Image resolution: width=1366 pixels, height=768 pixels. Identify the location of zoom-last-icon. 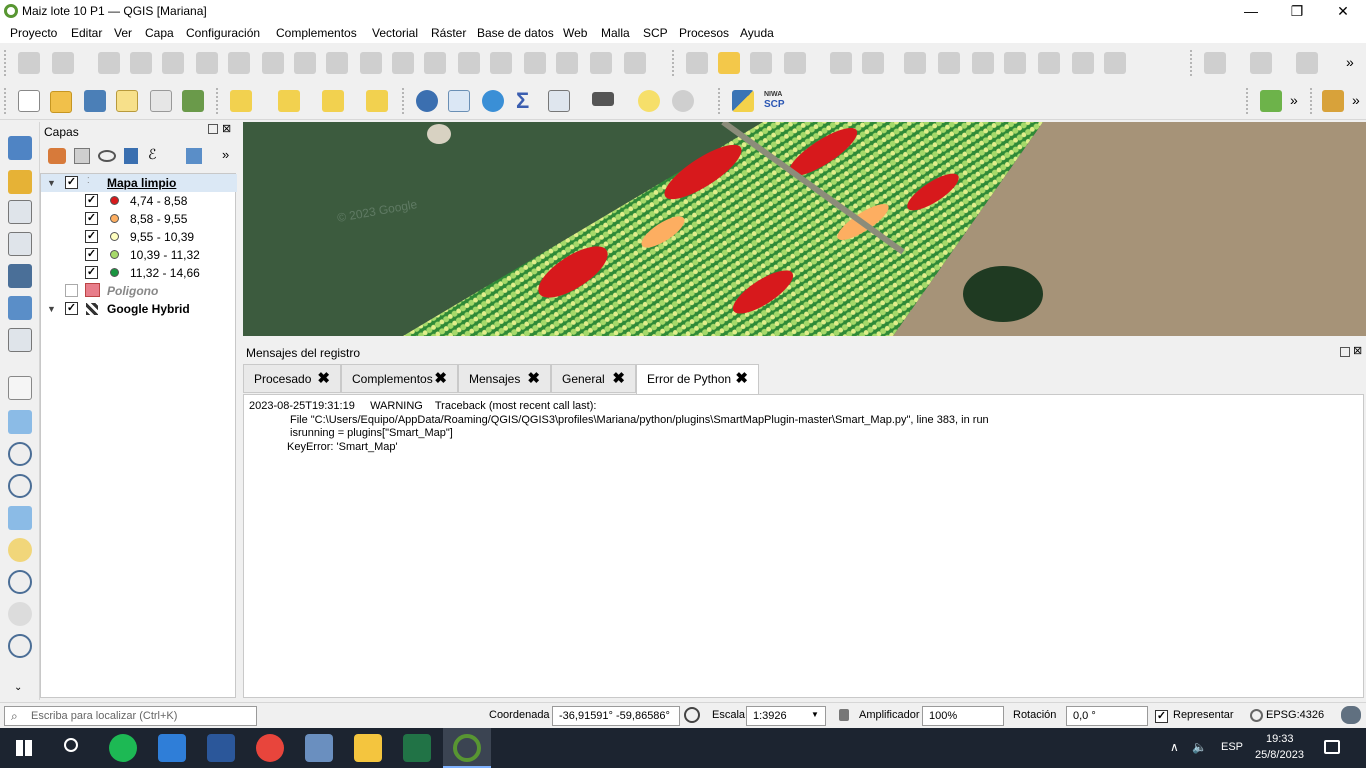
(20, 646).